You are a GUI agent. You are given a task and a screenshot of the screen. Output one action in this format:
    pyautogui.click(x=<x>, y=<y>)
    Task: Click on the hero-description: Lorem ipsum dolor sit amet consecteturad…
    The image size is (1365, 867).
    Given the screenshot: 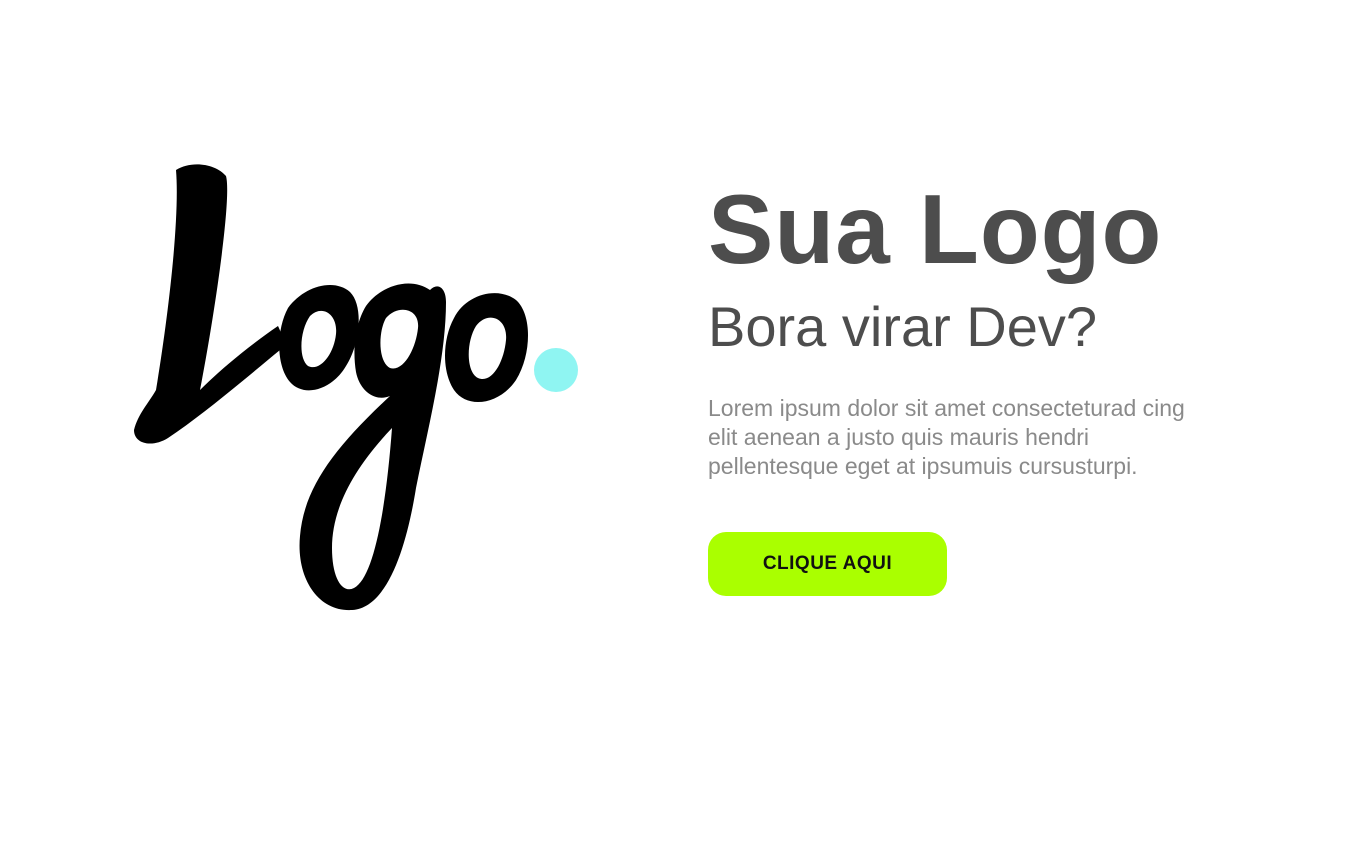 What is the action you would take?
    pyautogui.click(x=946, y=437)
    